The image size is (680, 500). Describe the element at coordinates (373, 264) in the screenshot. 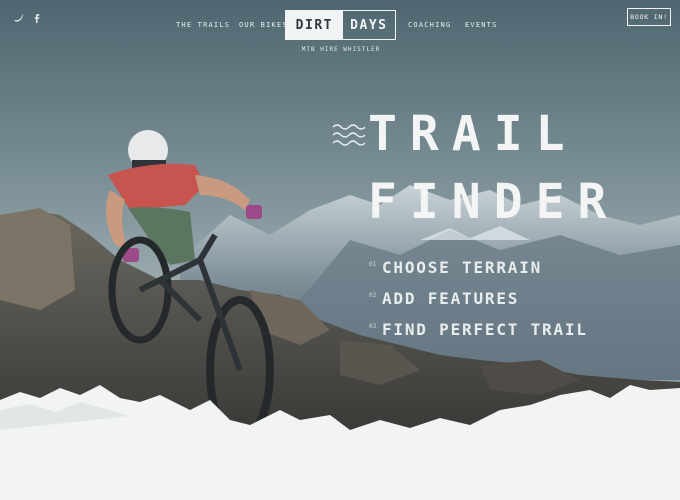

I see `step-number: 01` at that location.